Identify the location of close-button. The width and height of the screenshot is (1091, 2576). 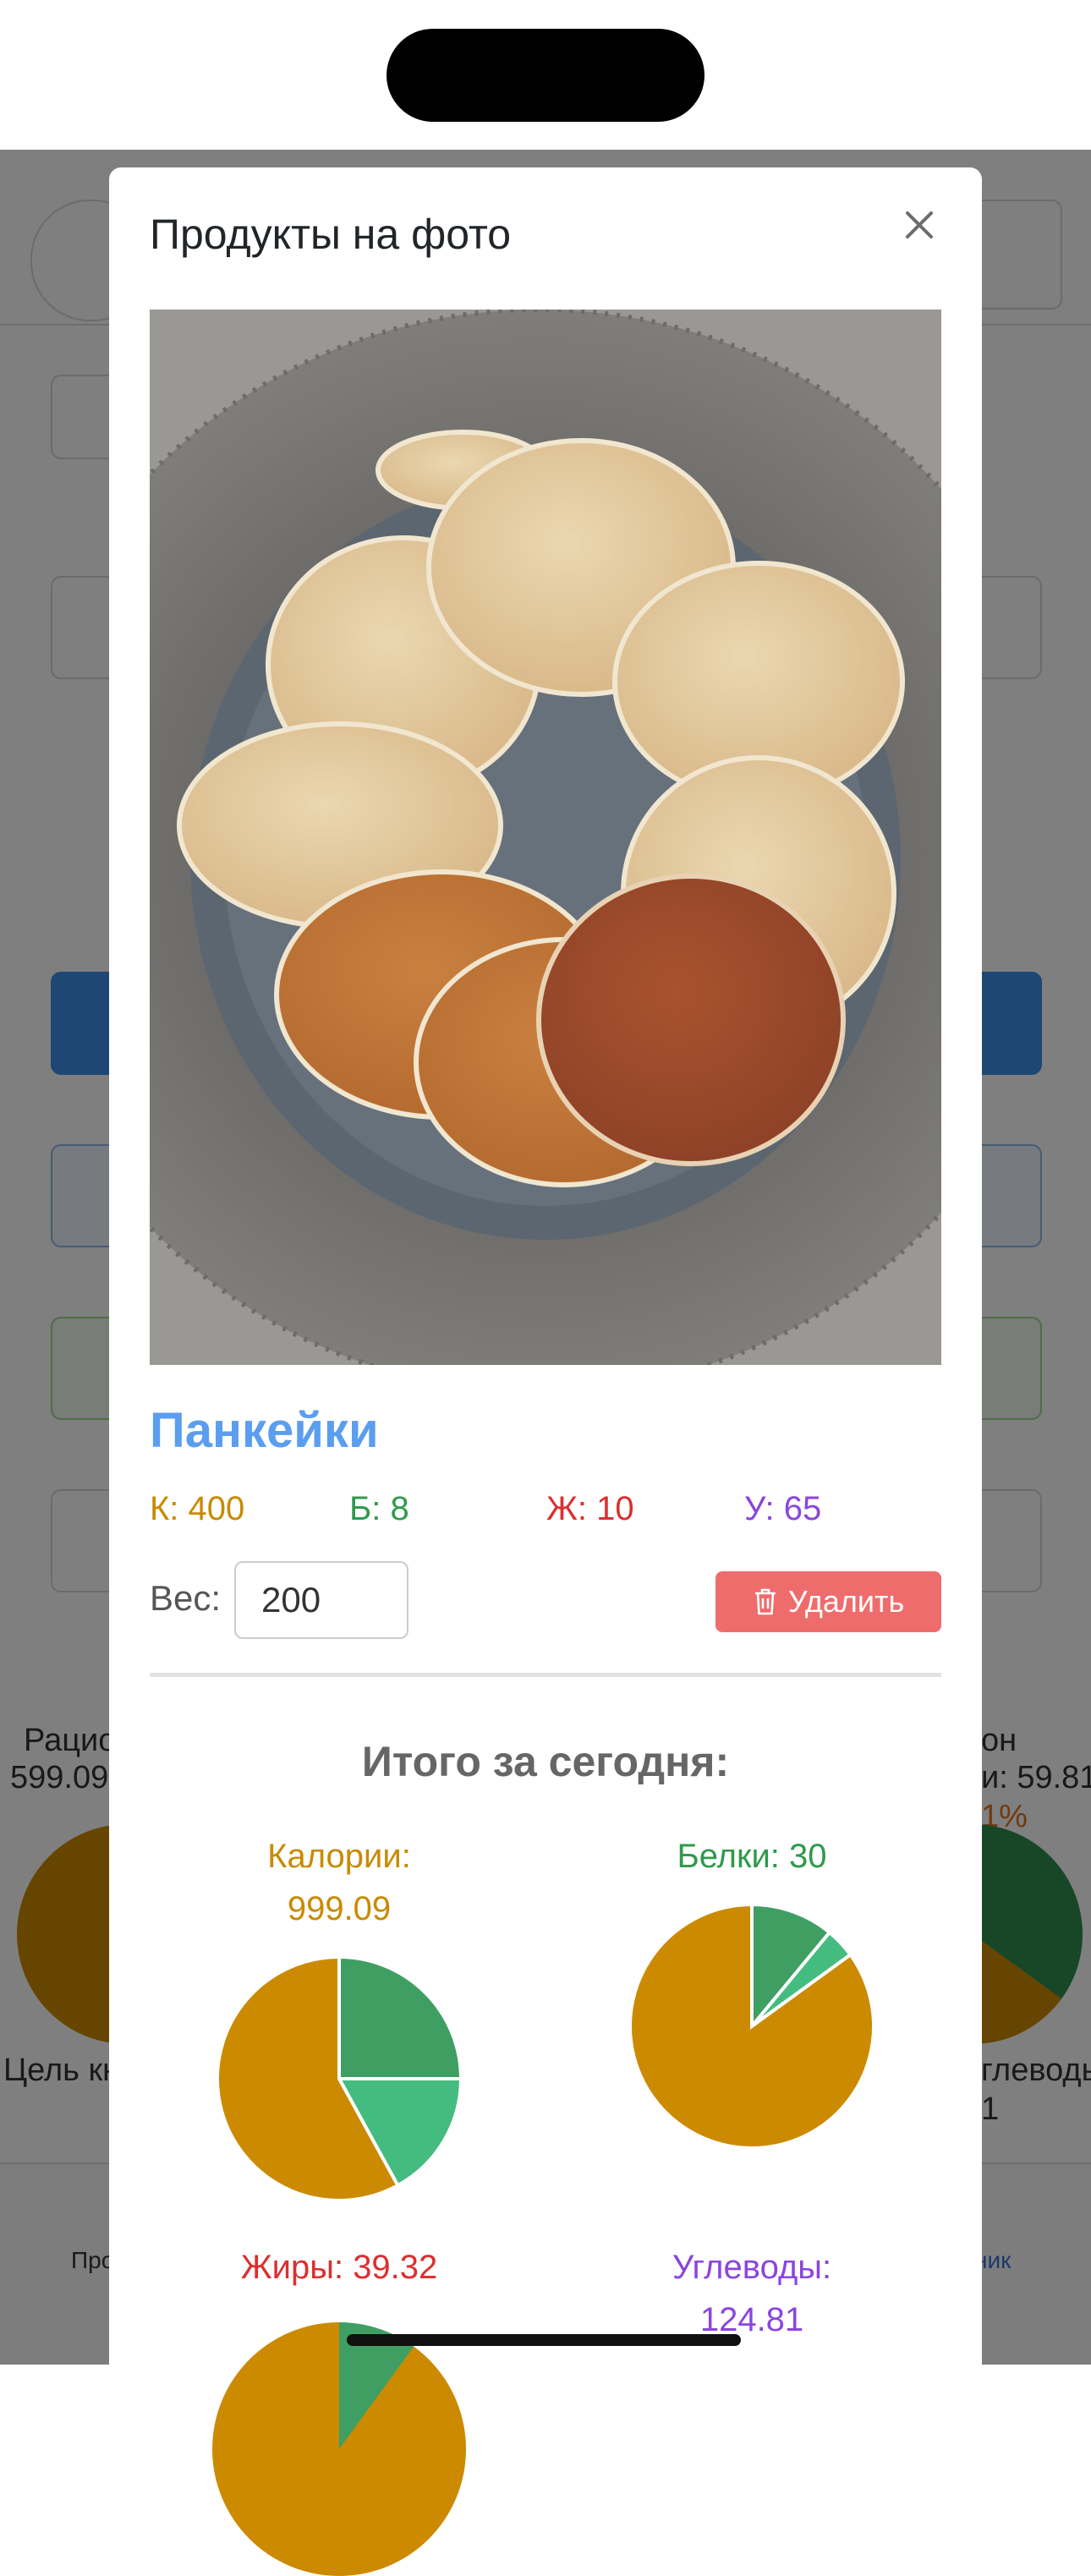
(919, 225).